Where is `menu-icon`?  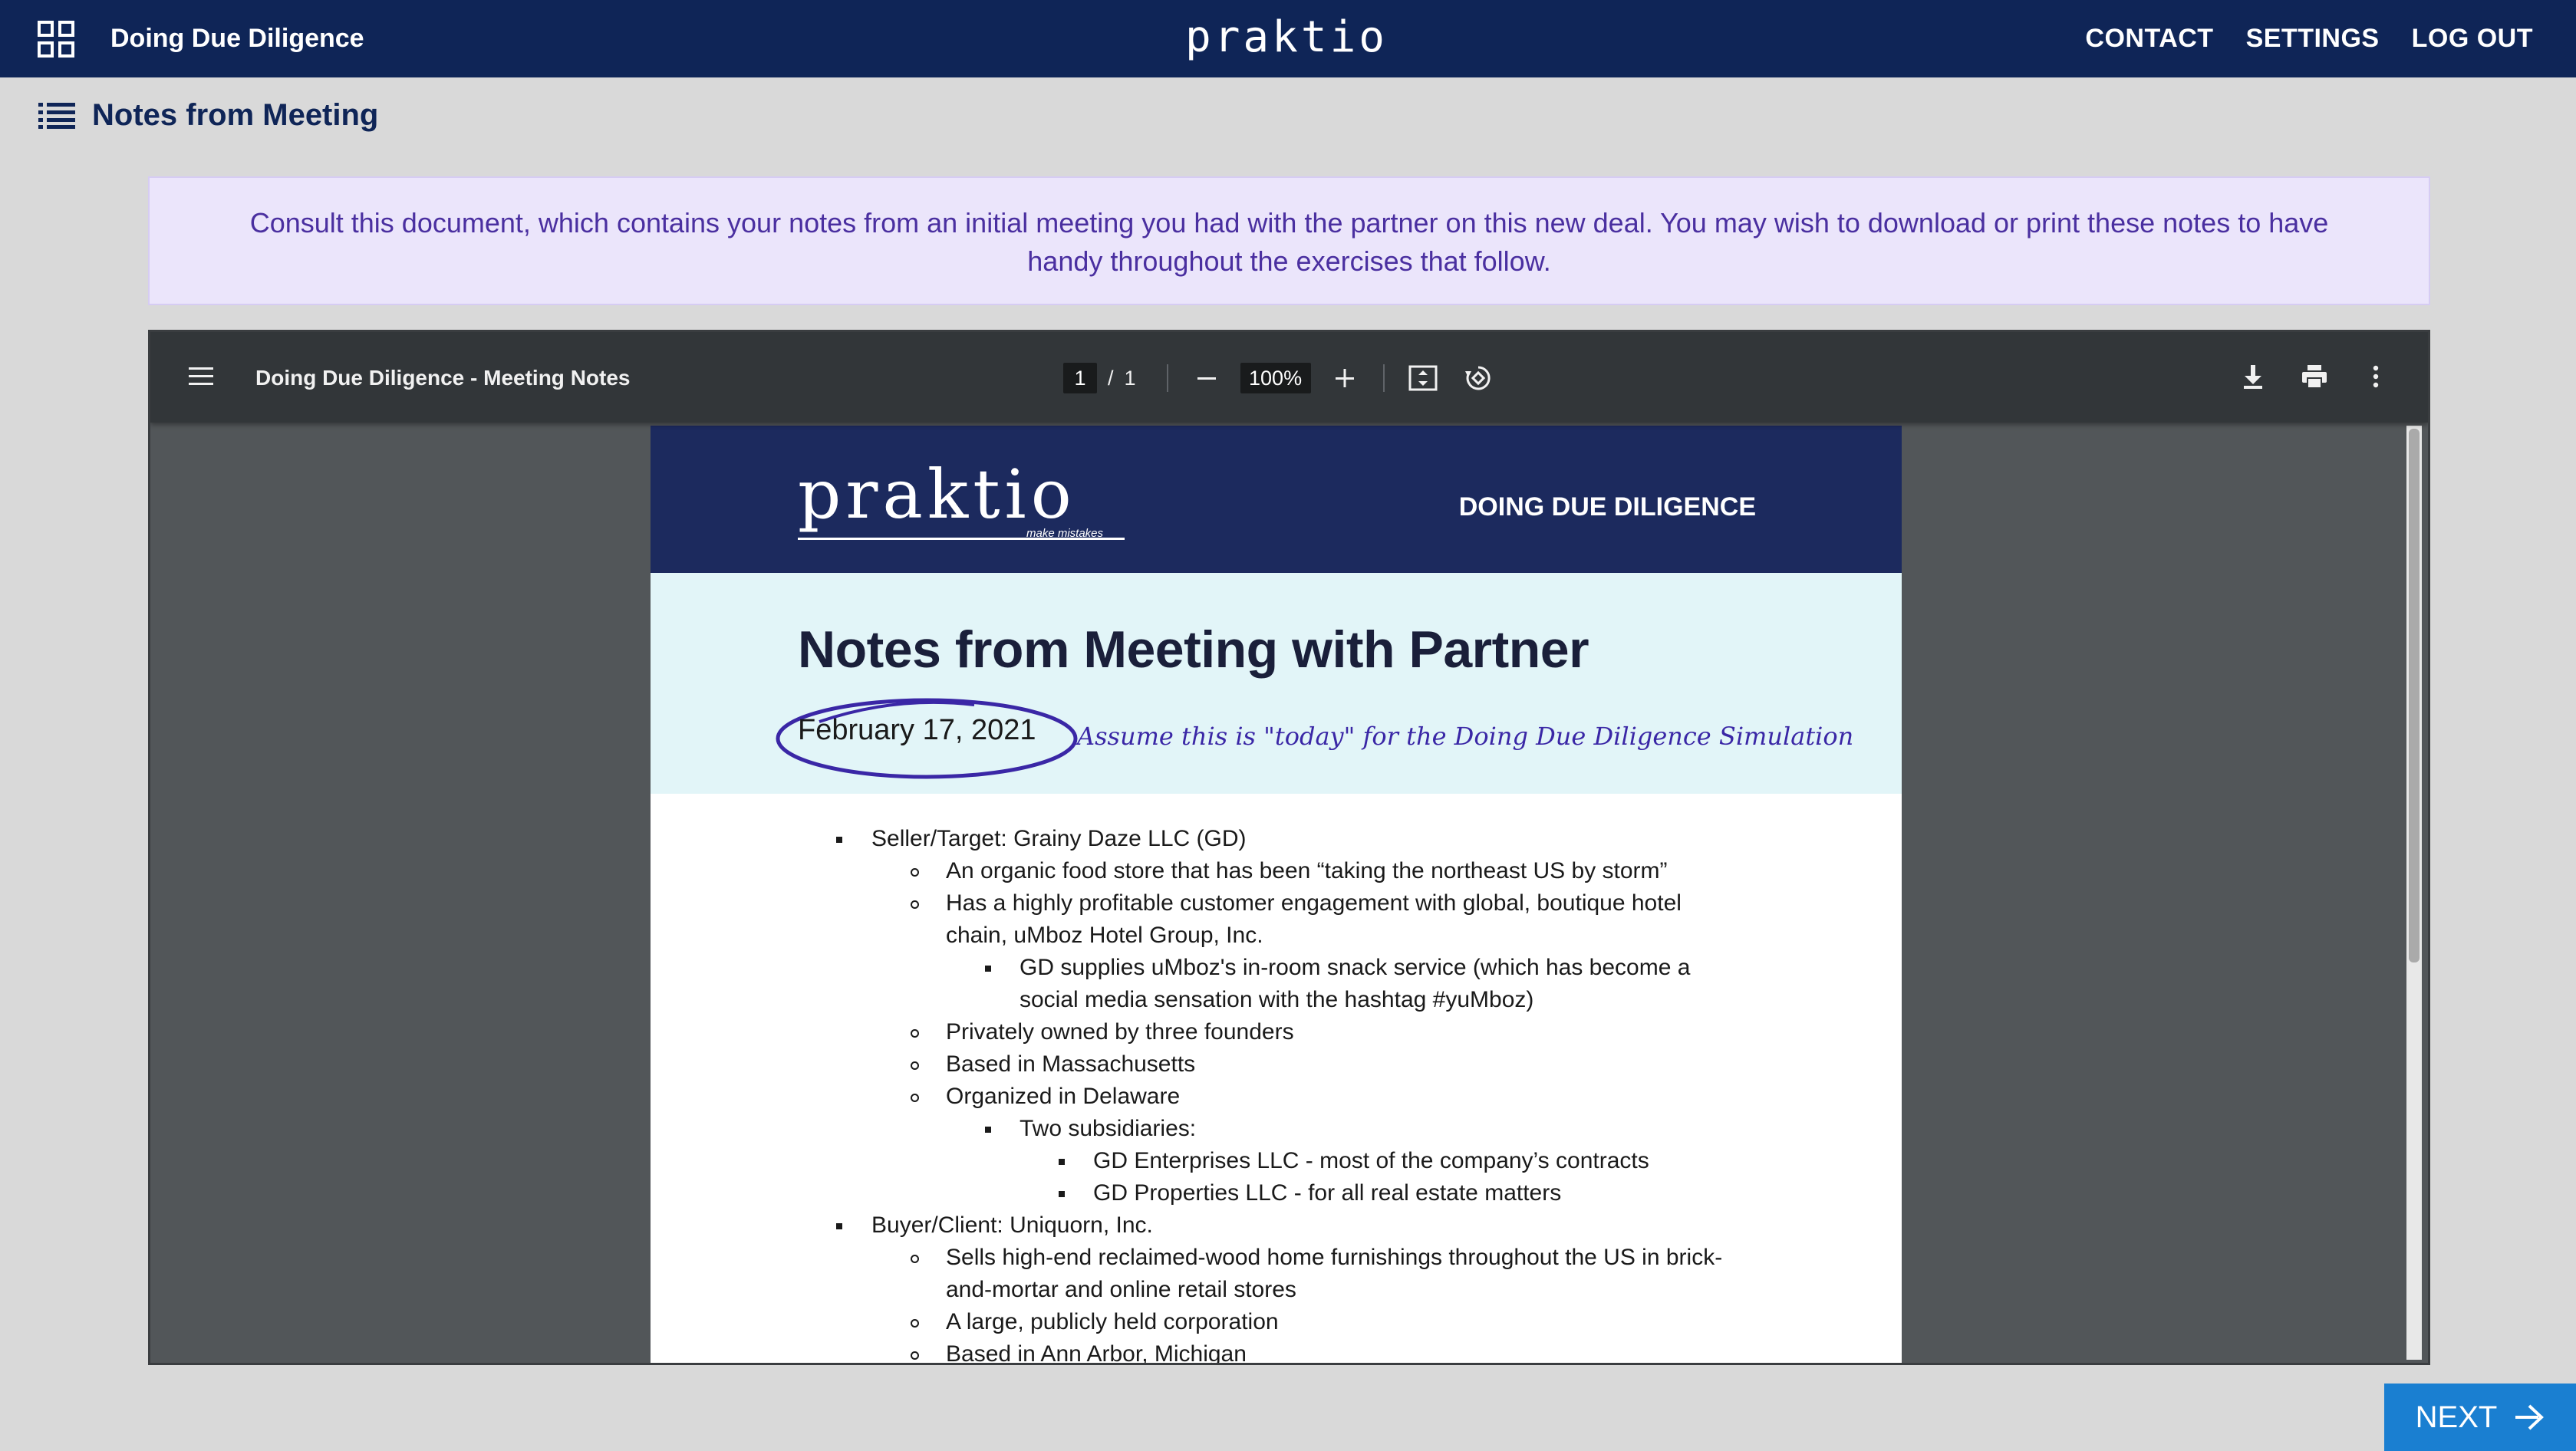
menu-icon is located at coordinates (201, 376).